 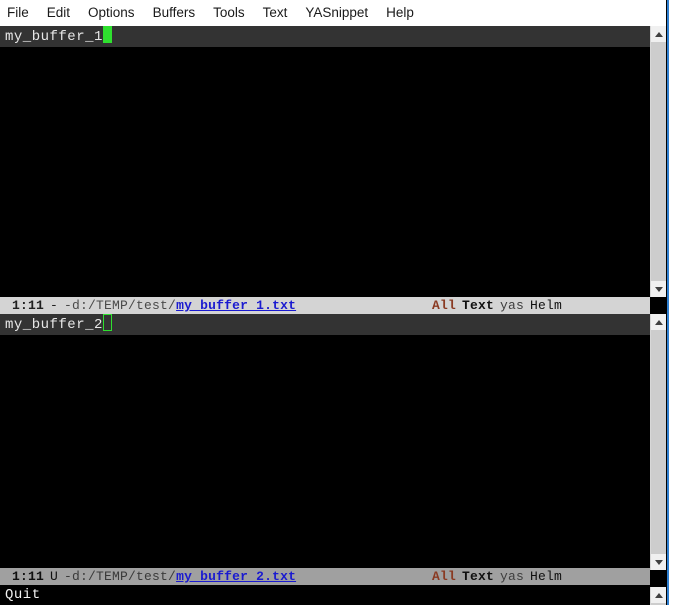 What do you see at coordinates (668, 302) in the screenshot?
I see `frame-focus-border` at bounding box center [668, 302].